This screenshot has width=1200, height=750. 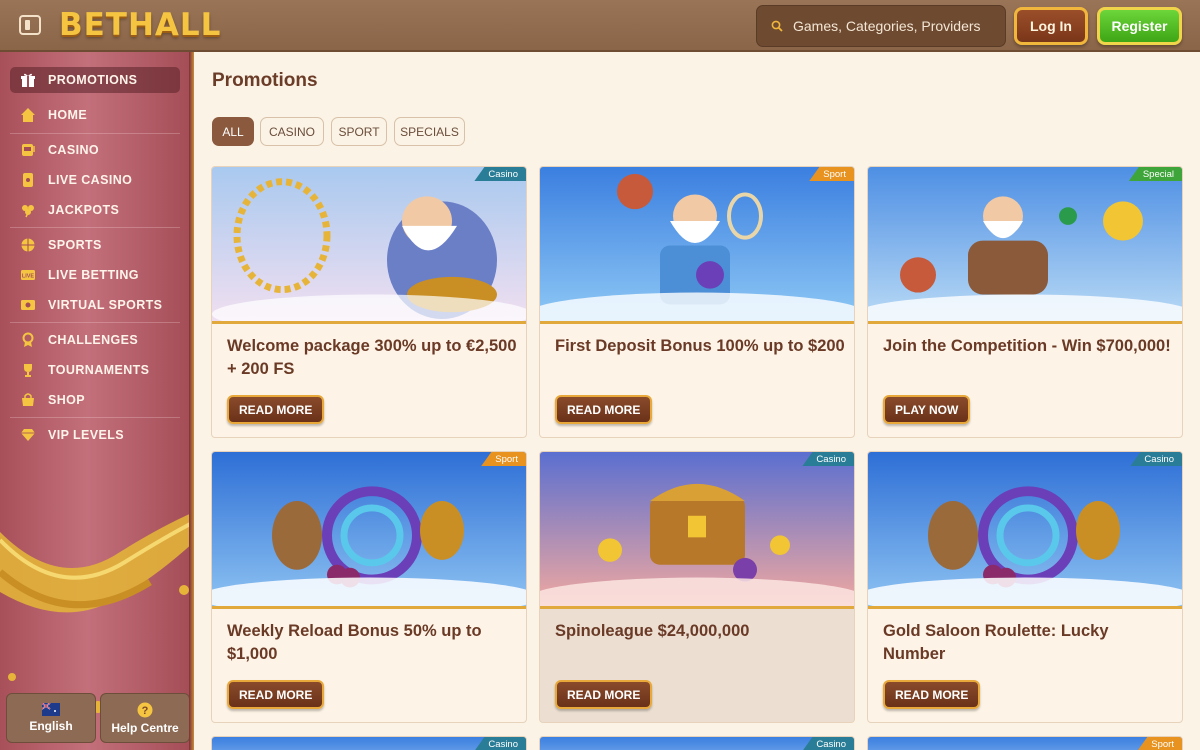 What do you see at coordinates (28, 400) in the screenshot?
I see `shop-icon` at bounding box center [28, 400].